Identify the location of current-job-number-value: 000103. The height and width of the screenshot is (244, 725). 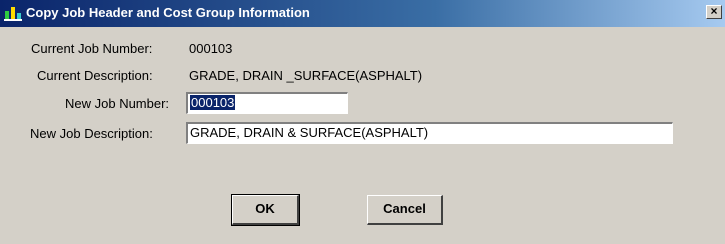
(211, 48).